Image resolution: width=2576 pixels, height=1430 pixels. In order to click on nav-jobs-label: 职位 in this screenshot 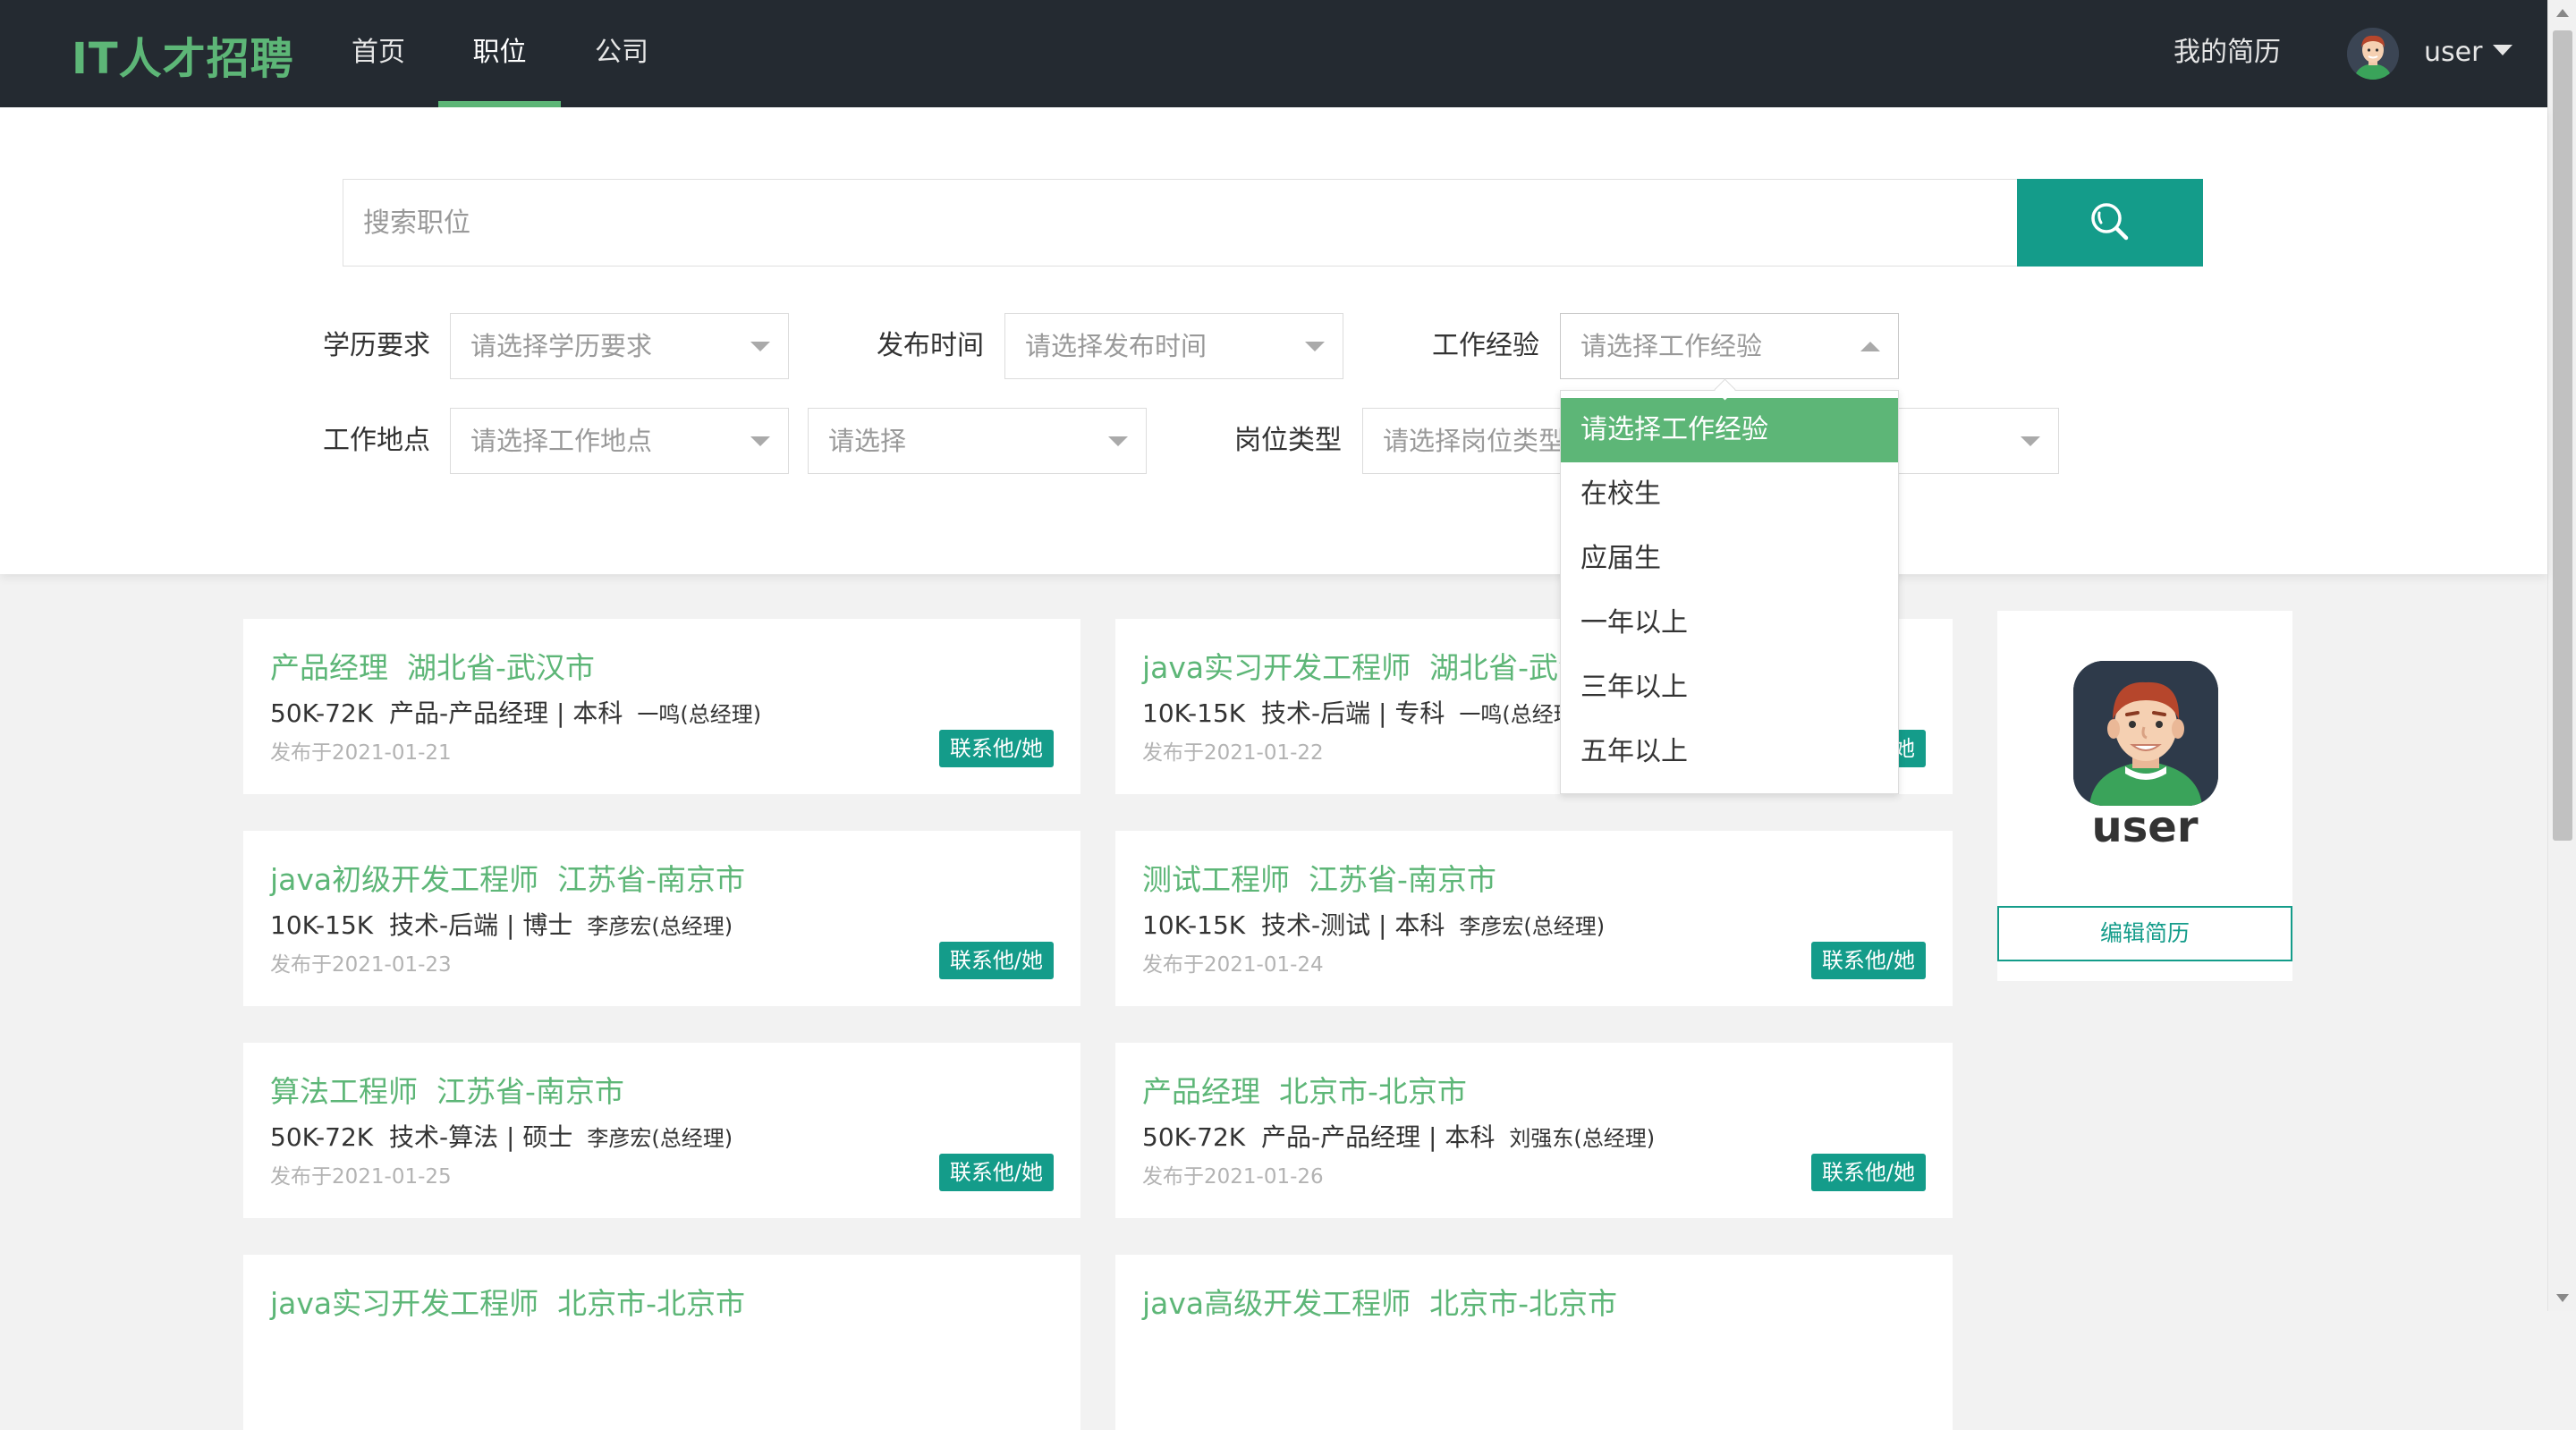, I will do `click(499, 52)`.